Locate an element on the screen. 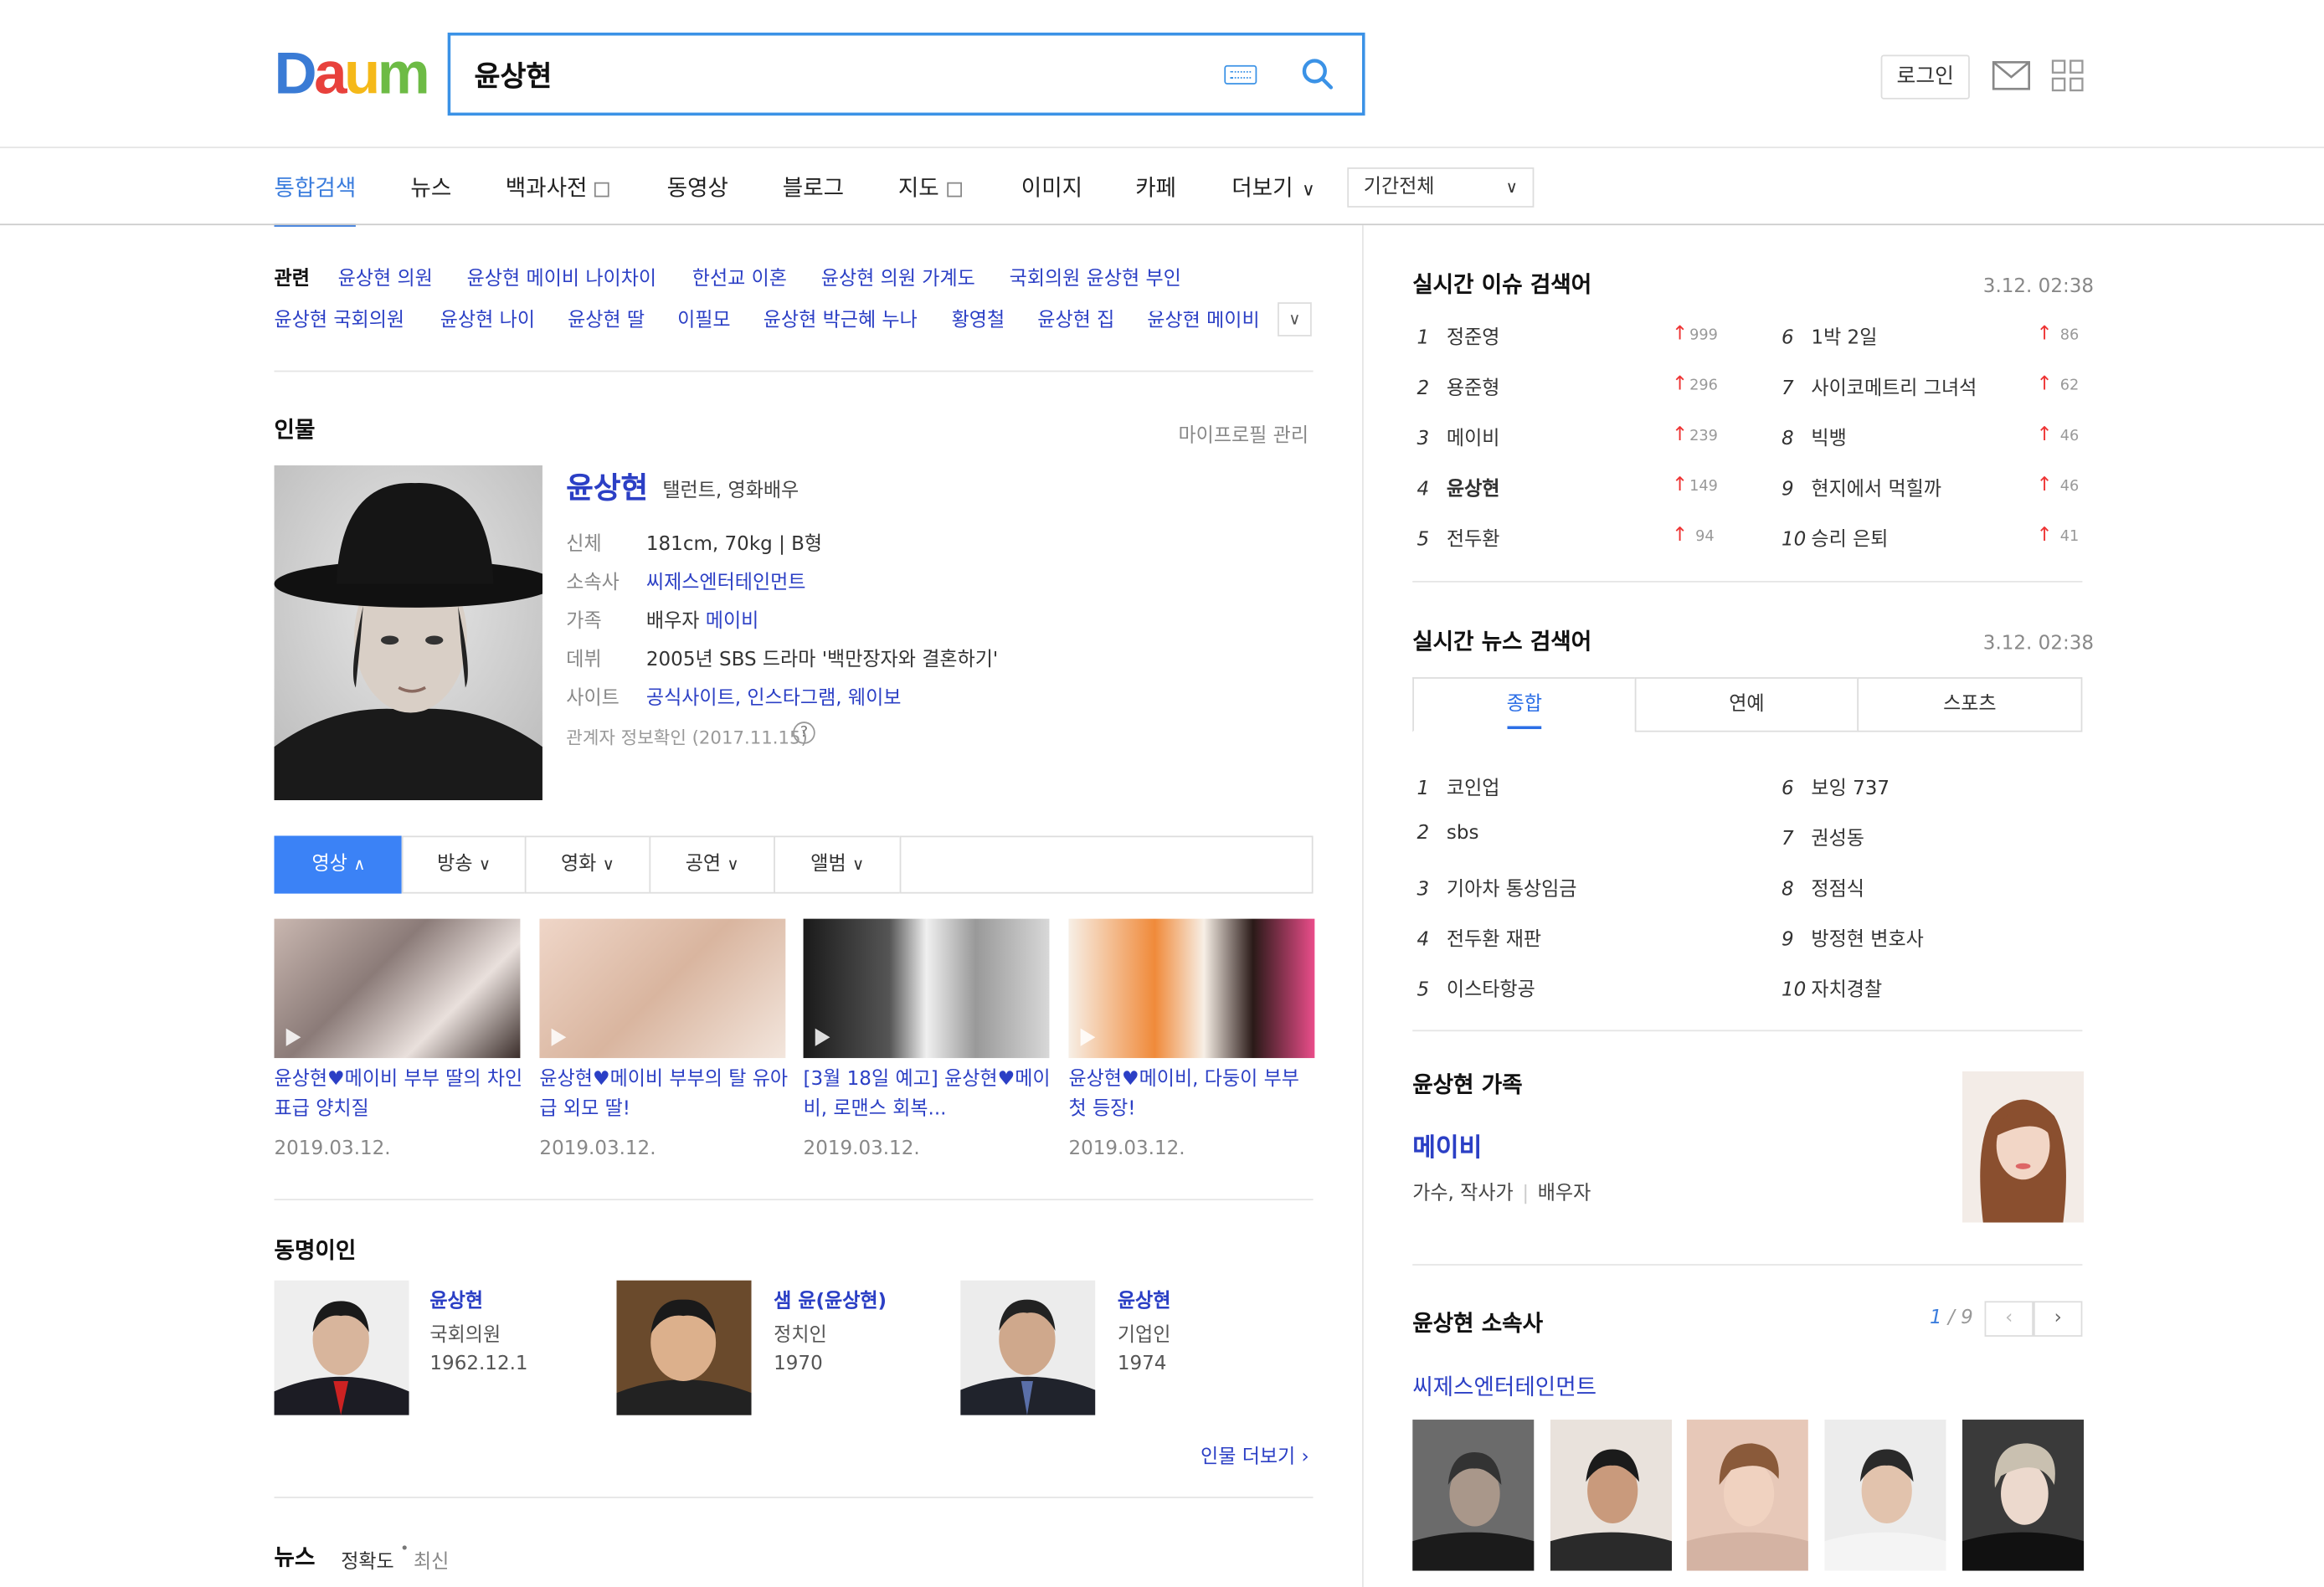  news-tab-entertainment: 연예 is located at coordinates (1747, 705).